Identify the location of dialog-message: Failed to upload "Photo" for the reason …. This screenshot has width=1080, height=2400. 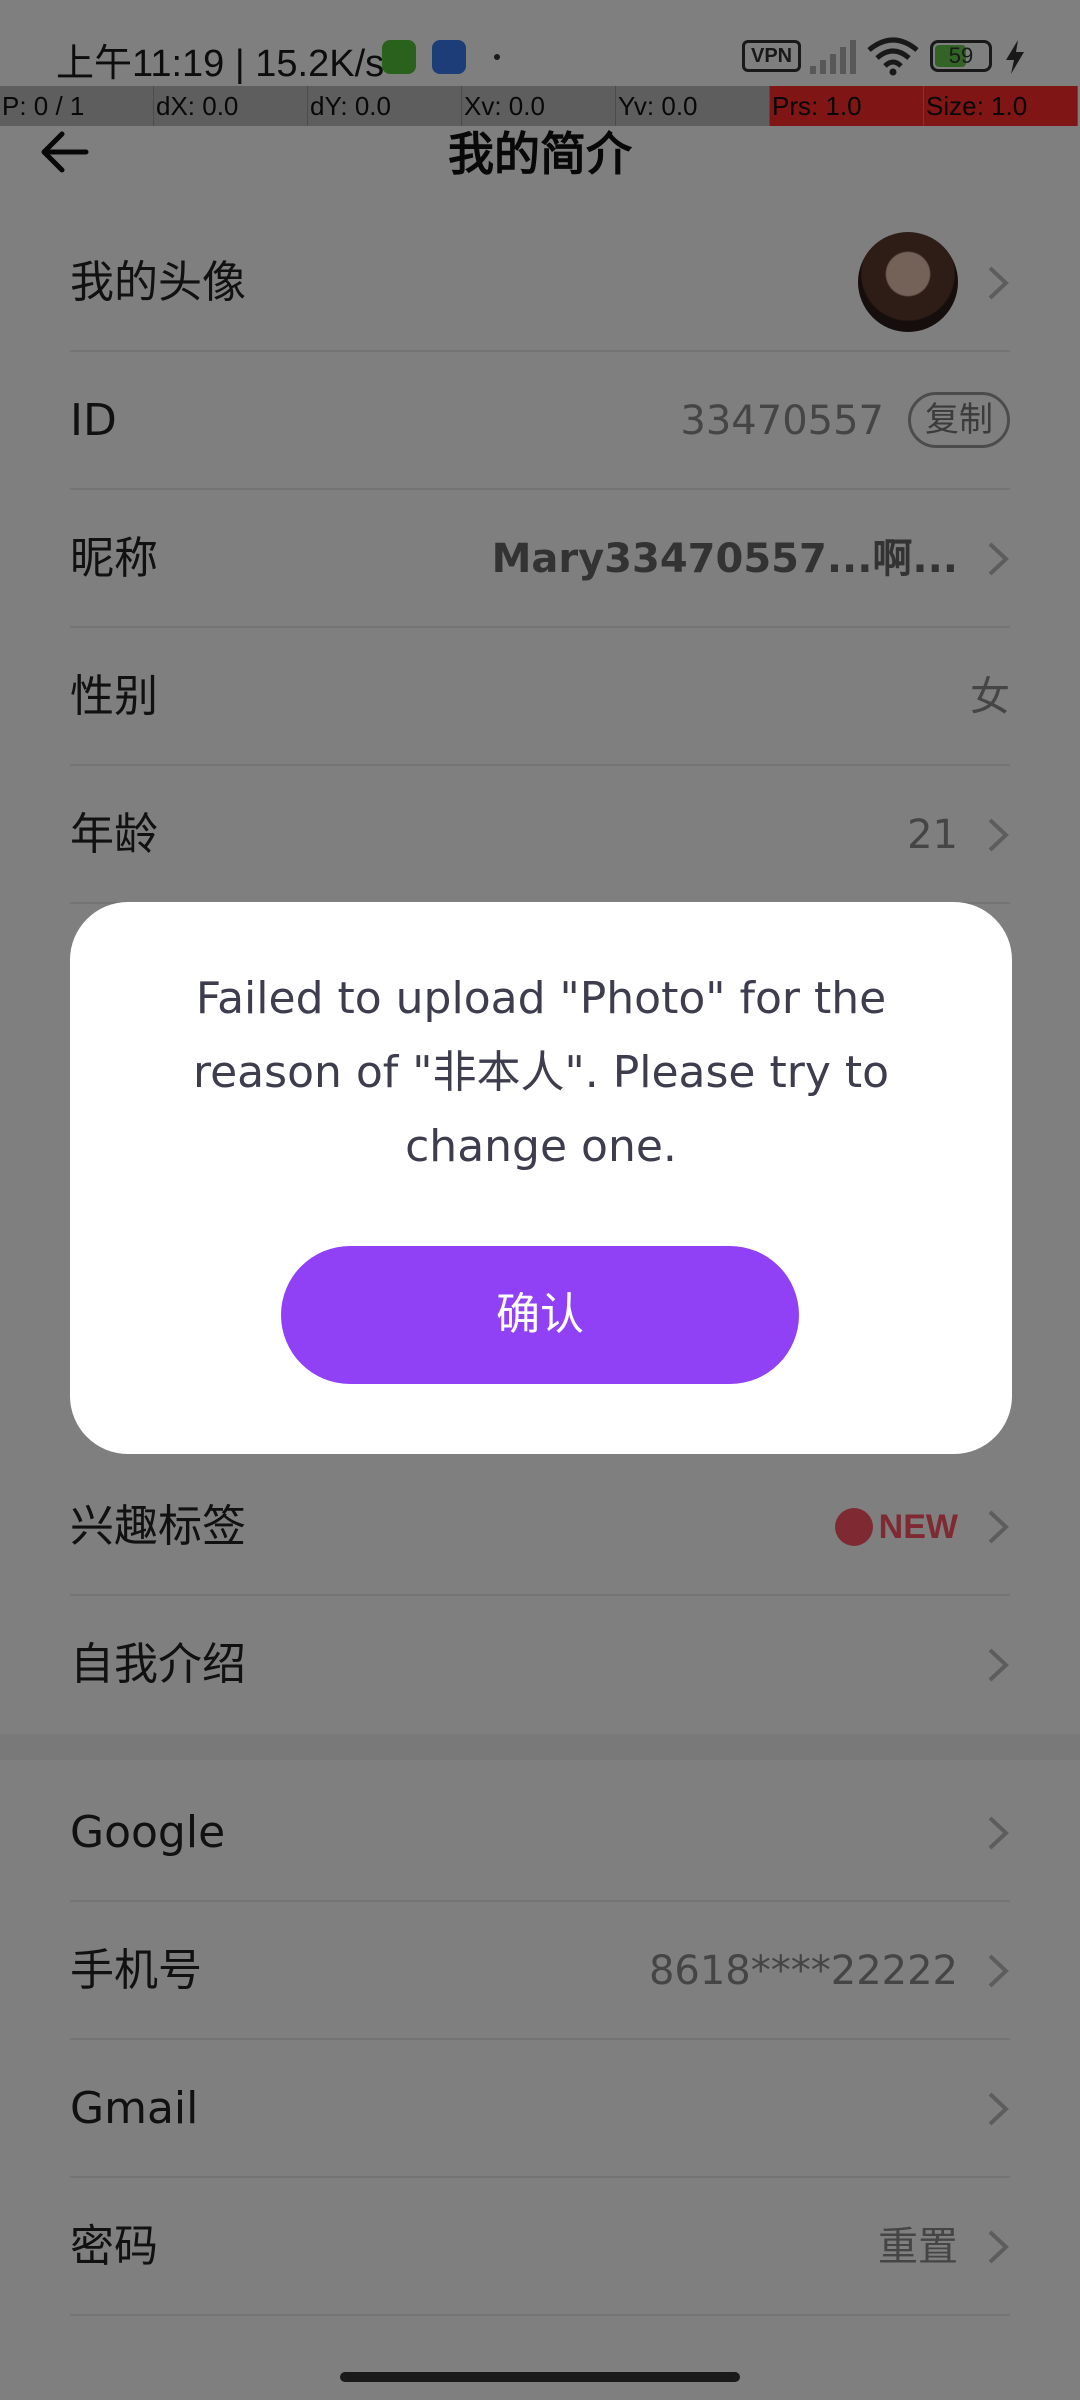
(541, 1072).